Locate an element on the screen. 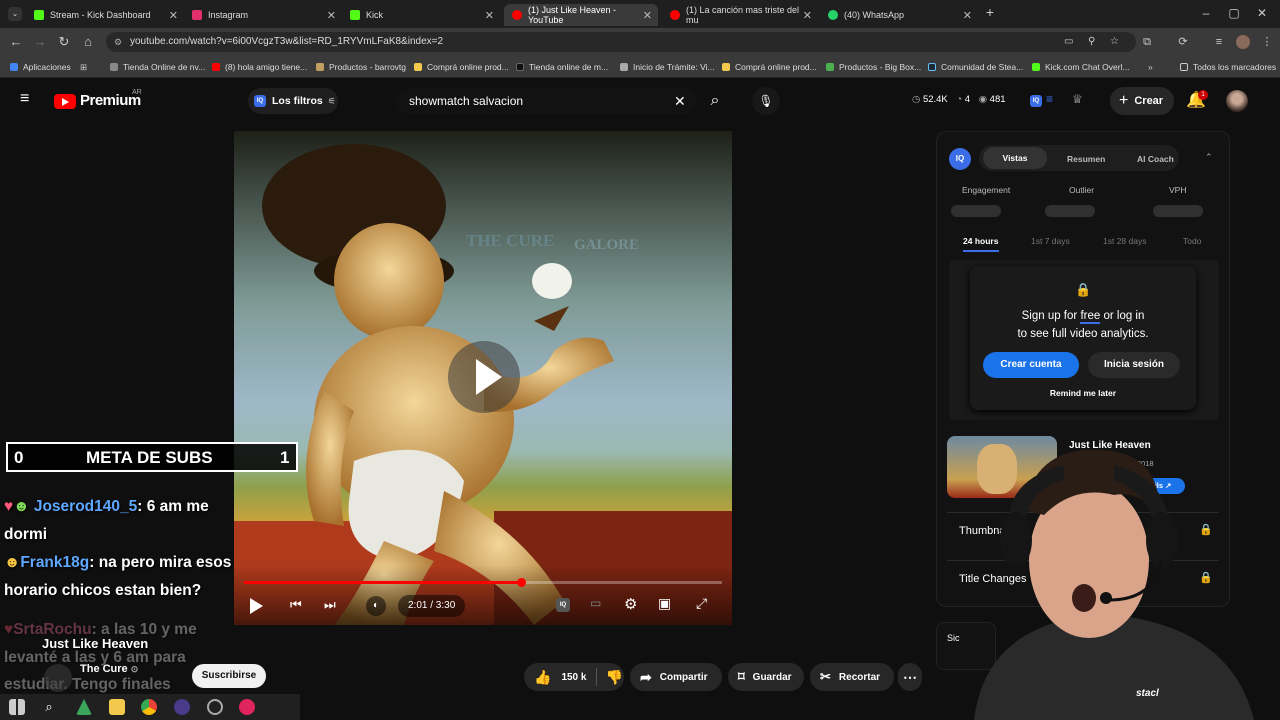 The image size is (1280, 720). reload-button: ↻ is located at coordinates (64, 42).